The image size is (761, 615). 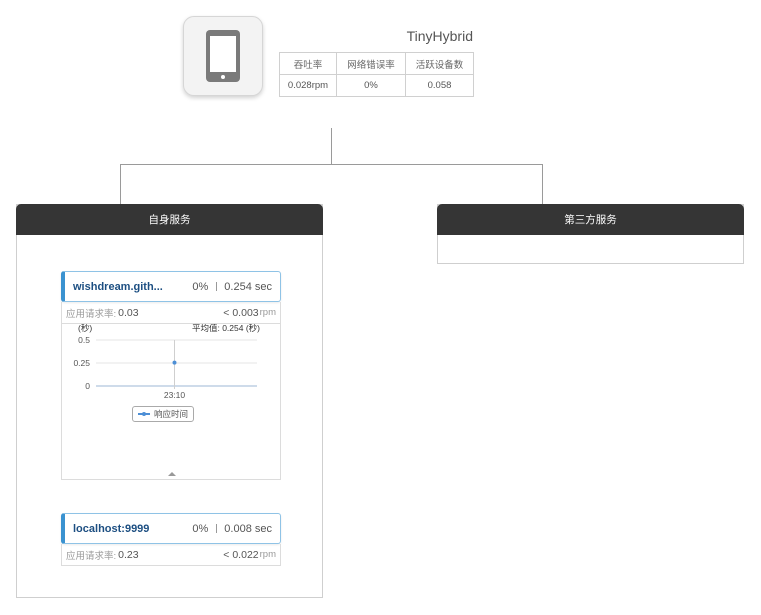 I want to click on y-axis-label: (秒), so click(x=85, y=328).